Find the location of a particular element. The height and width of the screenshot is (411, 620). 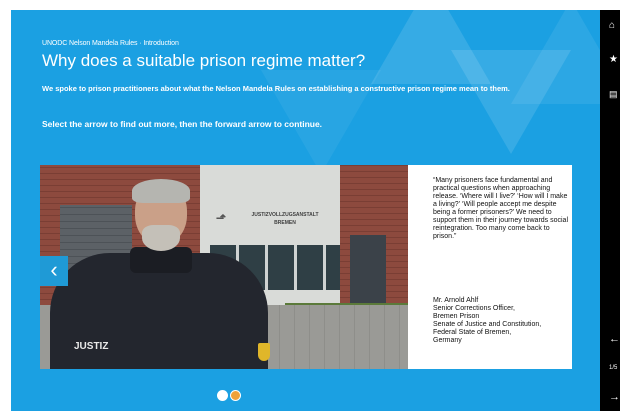

building-sign-line: JUSTIZVOLLZUGSANSTALT is located at coordinates (285, 215).